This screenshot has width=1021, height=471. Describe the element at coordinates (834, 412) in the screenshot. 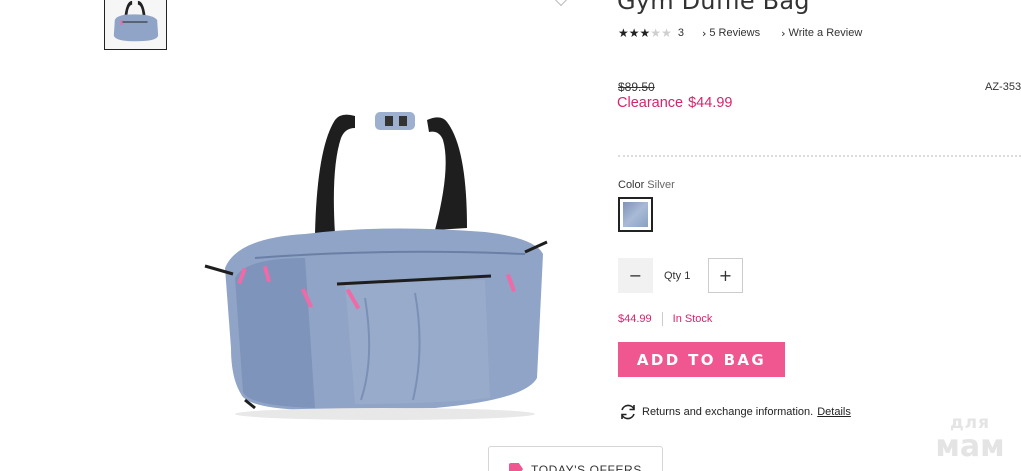

I see `returns-details-link: Details` at that location.